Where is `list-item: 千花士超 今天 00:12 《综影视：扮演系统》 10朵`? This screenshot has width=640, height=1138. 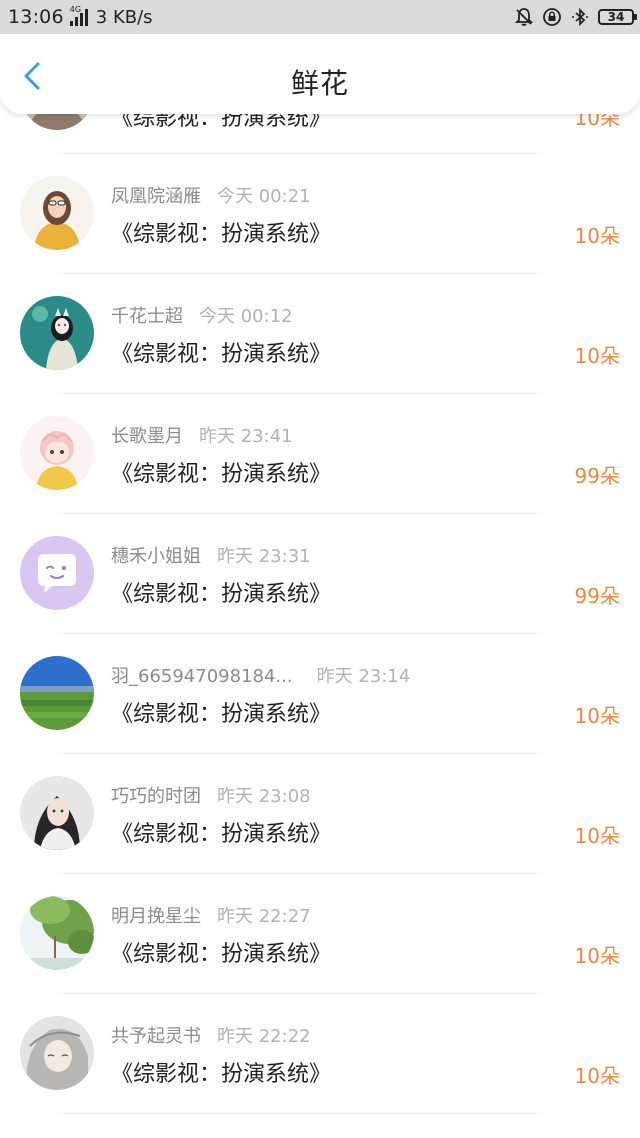
list-item: 千花士超 今天 00:12 《综影视：扮演系统》 10朵 is located at coordinates (320, 334).